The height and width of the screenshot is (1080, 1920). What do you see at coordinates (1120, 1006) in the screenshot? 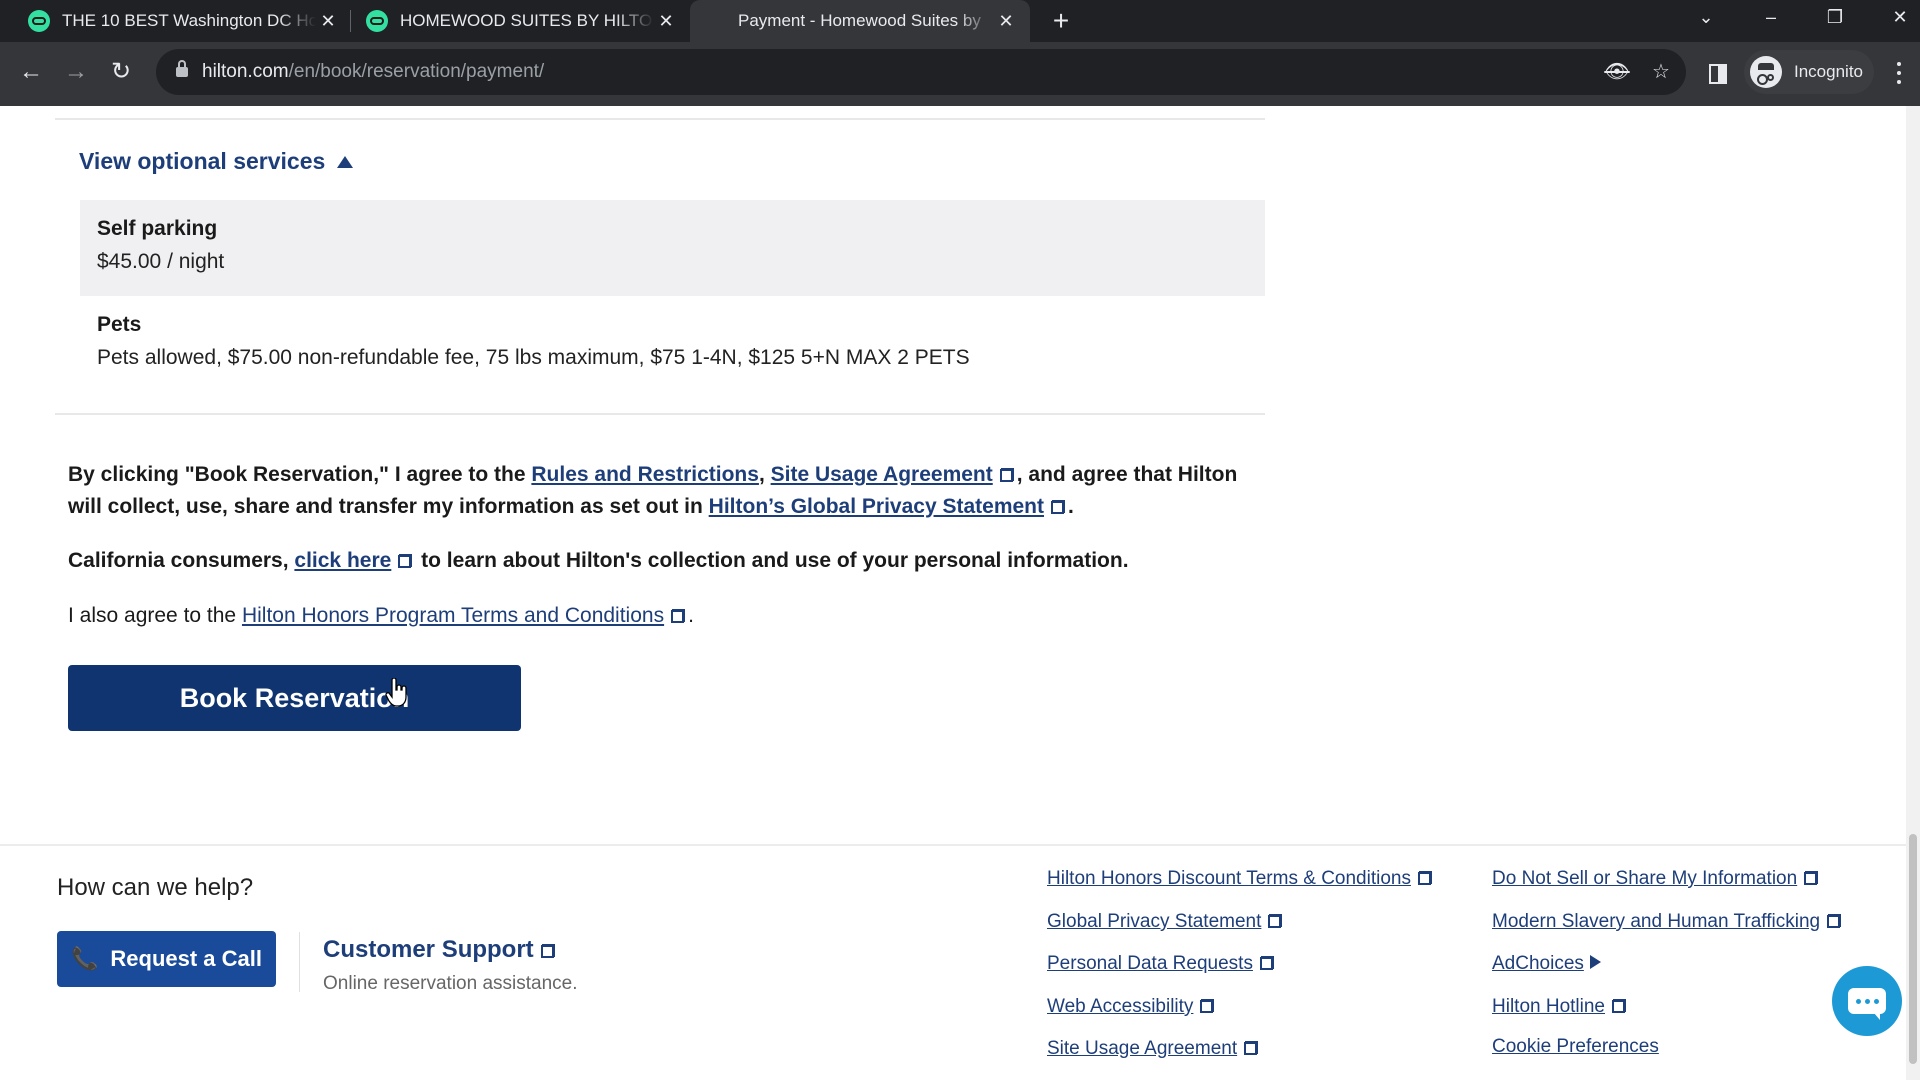
I see `footer-link-label: Web Accessibility` at bounding box center [1120, 1006].